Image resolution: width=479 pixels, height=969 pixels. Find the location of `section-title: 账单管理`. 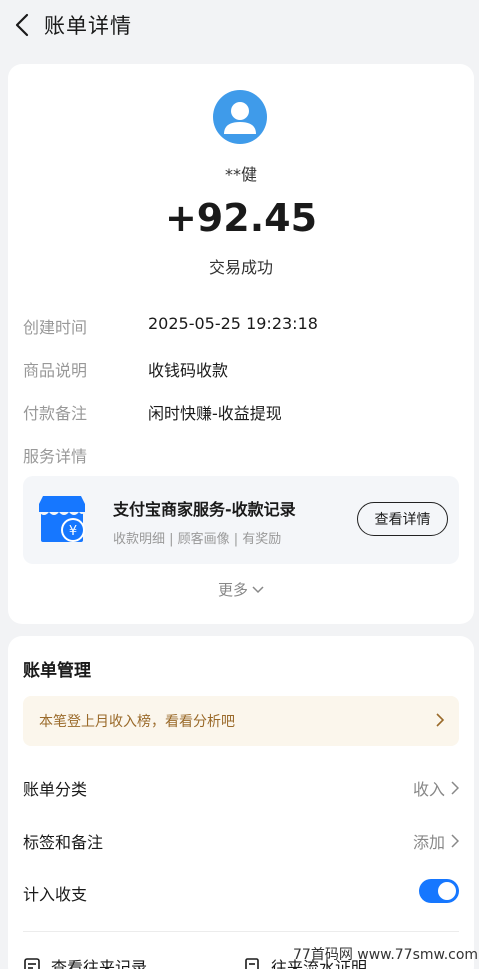

section-title: 账单管理 is located at coordinates (57, 671).